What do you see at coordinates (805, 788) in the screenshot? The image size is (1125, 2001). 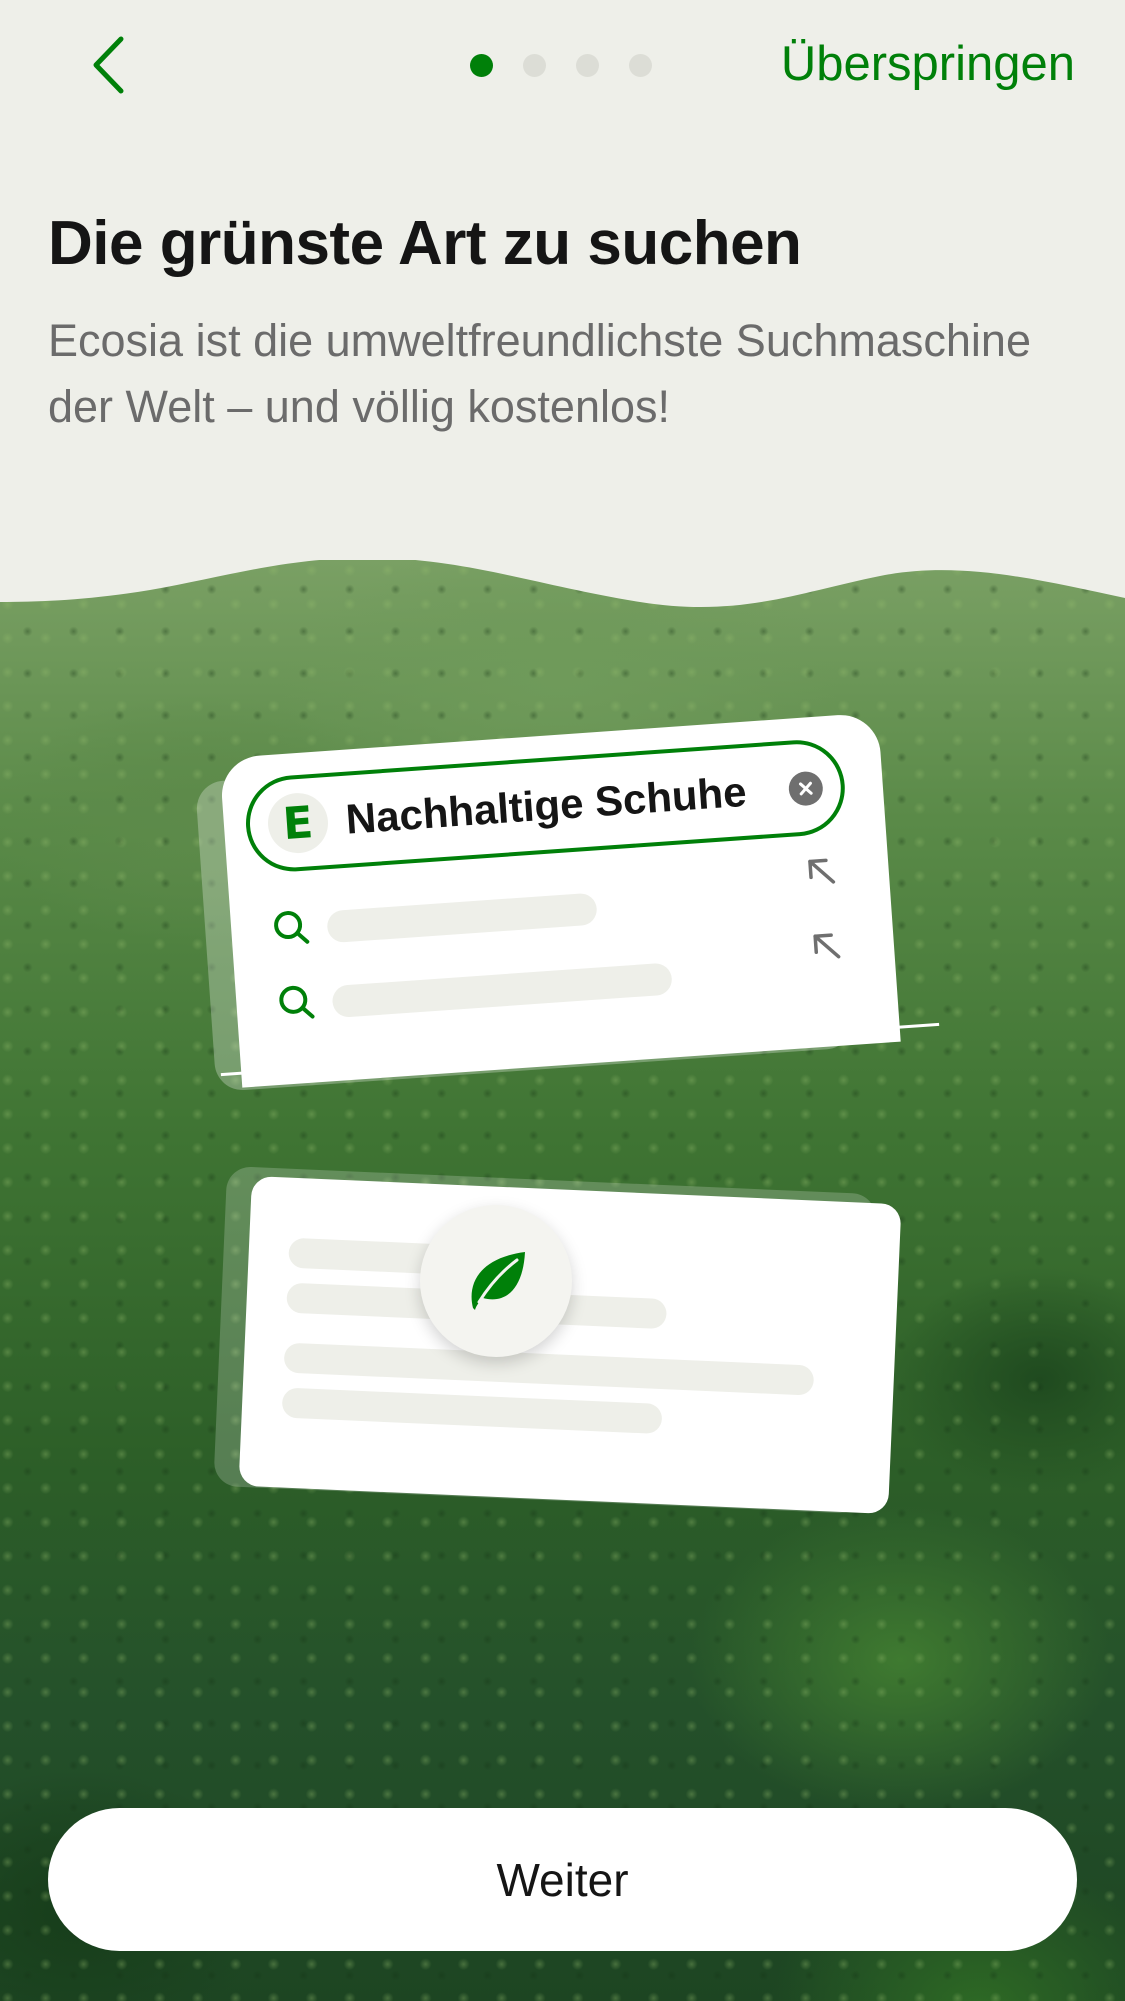 I see `clear-icon` at bounding box center [805, 788].